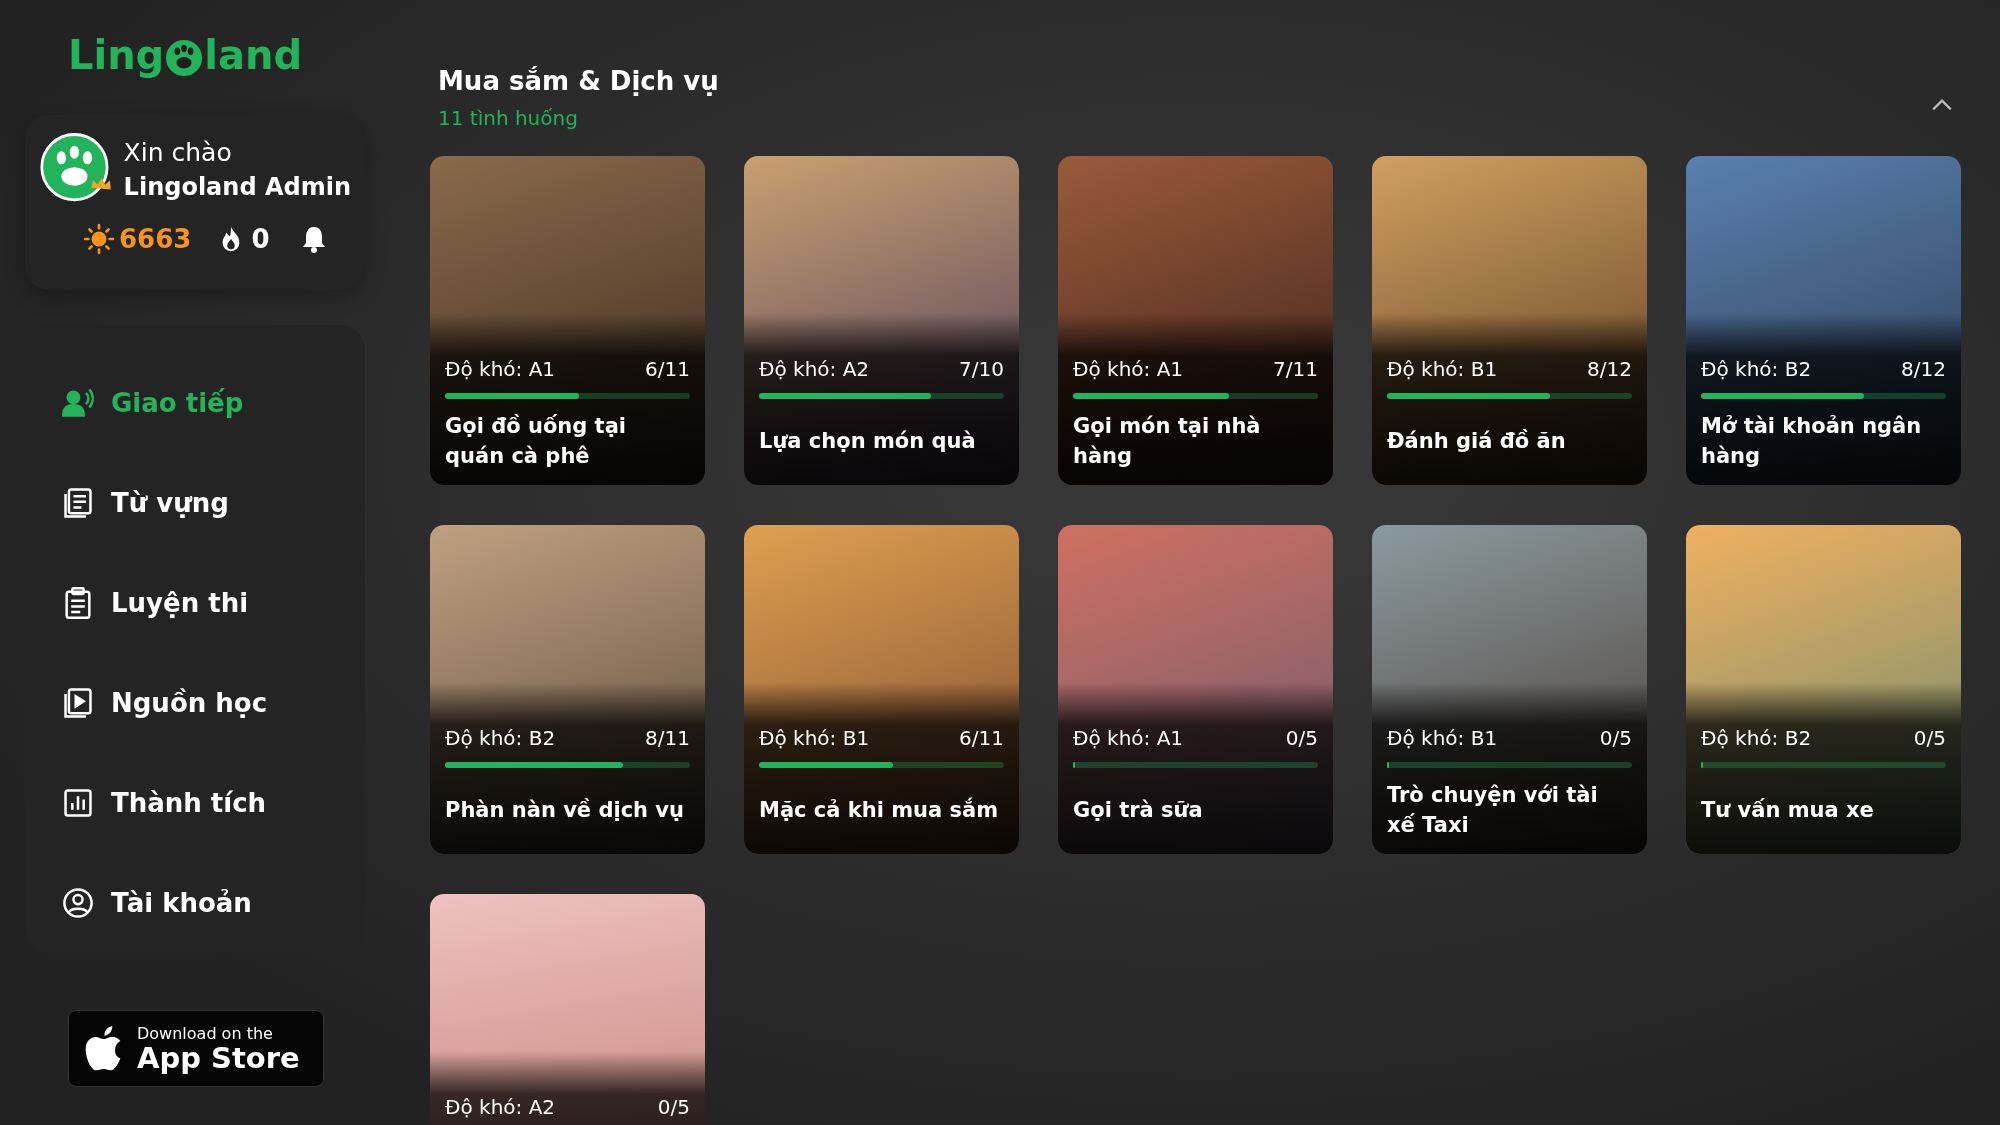  What do you see at coordinates (152, 403) in the screenshot?
I see `nav-item: Giao tiếp` at bounding box center [152, 403].